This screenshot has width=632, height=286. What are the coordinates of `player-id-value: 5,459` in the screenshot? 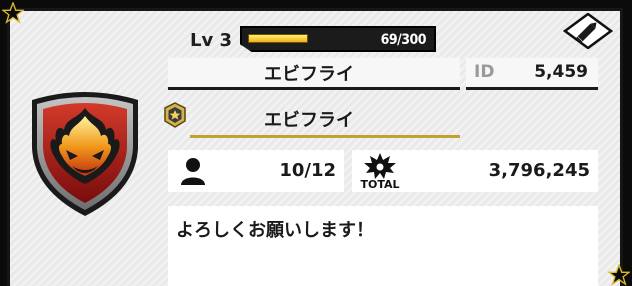 It's located at (561, 72).